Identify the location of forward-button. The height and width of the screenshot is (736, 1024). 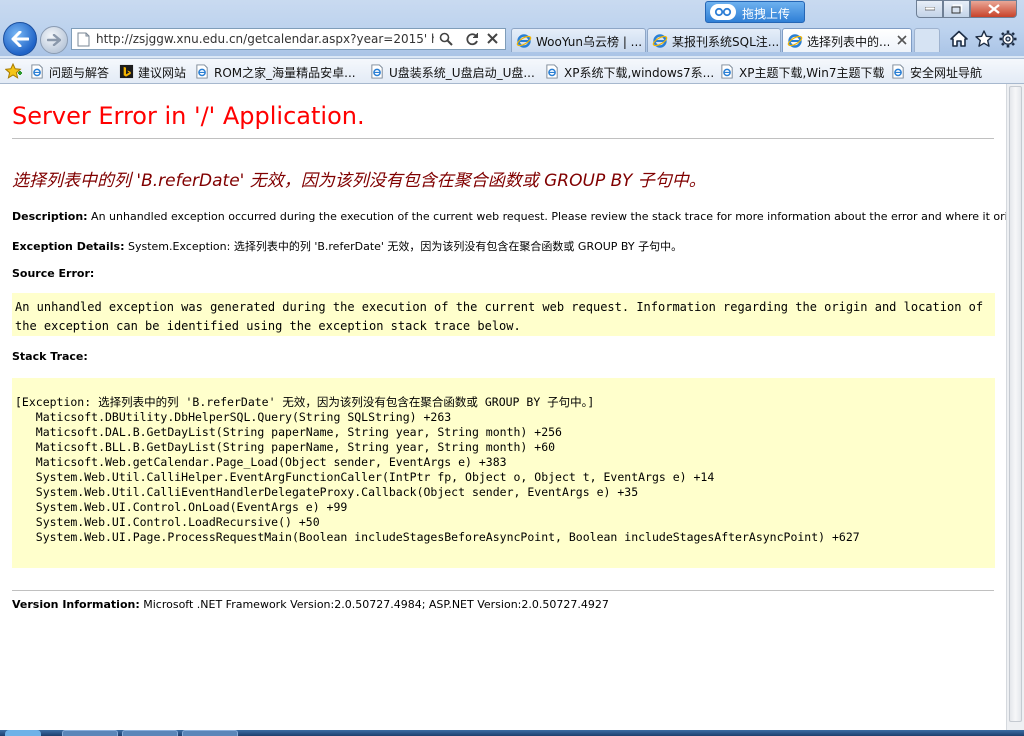
(54, 40).